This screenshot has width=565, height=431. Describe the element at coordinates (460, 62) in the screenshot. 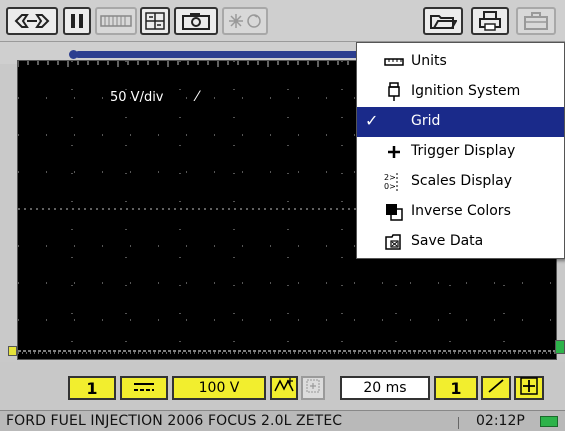

I see `menu-item-units: Units` at that location.